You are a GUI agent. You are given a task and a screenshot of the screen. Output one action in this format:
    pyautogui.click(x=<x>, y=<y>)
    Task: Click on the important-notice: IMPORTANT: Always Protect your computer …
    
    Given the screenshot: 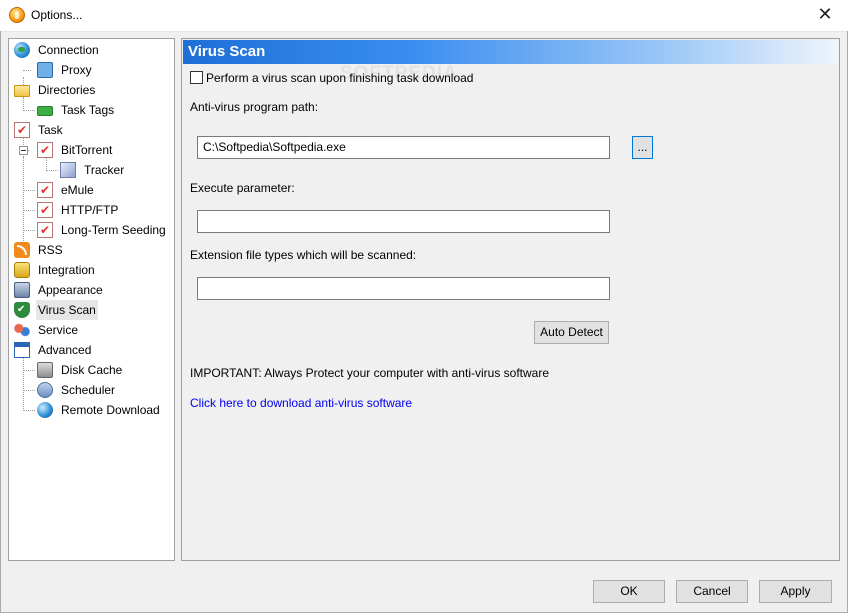 What is the action you would take?
    pyautogui.click(x=369, y=373)
    